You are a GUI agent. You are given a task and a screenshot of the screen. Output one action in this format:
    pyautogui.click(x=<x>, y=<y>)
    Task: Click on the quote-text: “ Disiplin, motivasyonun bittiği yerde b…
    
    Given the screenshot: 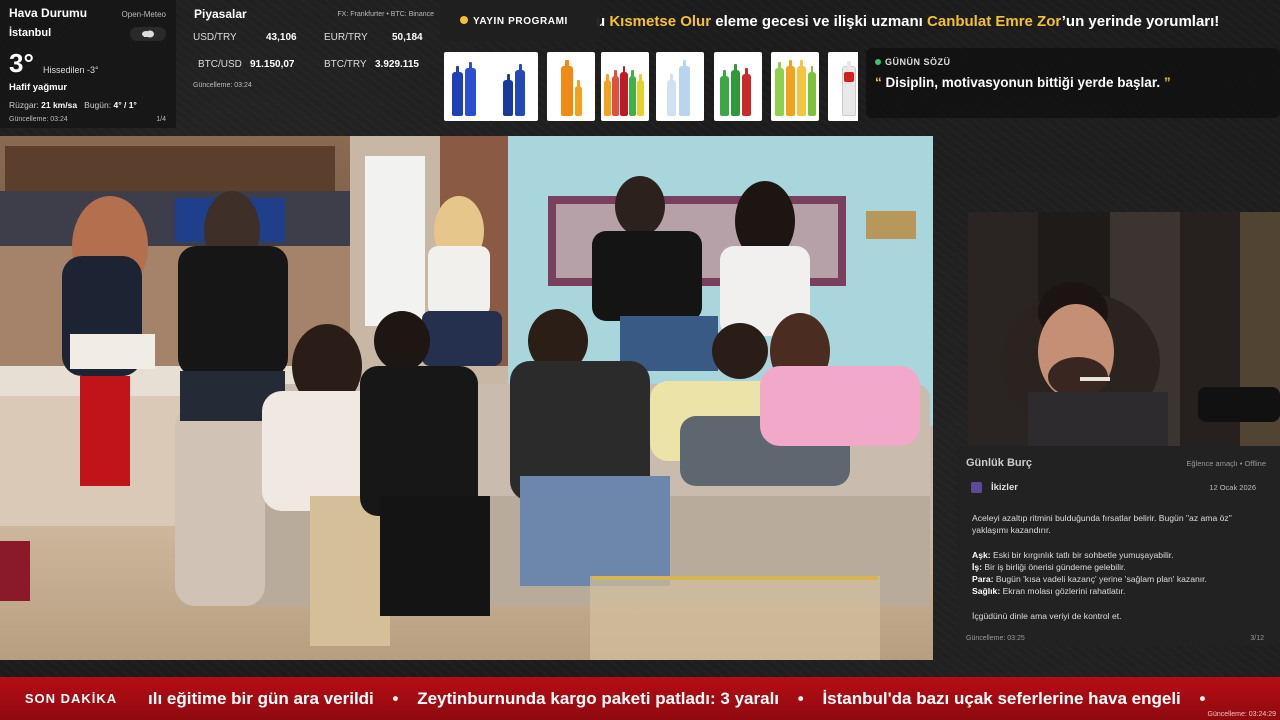 What is the action you would take?
    pyautogui.click(x=1073, y=82)
    